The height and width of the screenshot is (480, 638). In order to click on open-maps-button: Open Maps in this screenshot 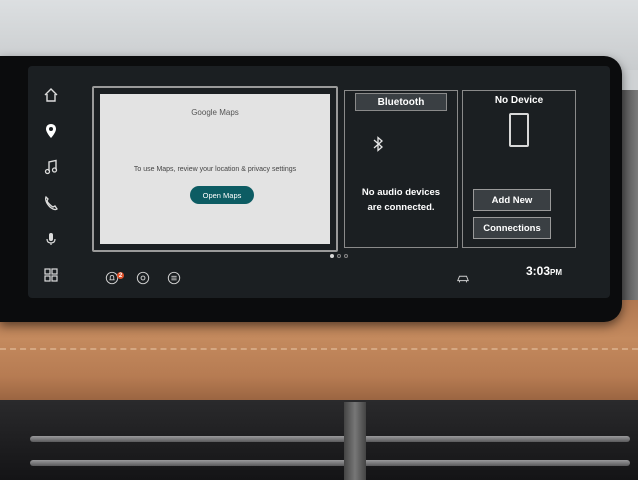, I will do `click(222, 195)`.